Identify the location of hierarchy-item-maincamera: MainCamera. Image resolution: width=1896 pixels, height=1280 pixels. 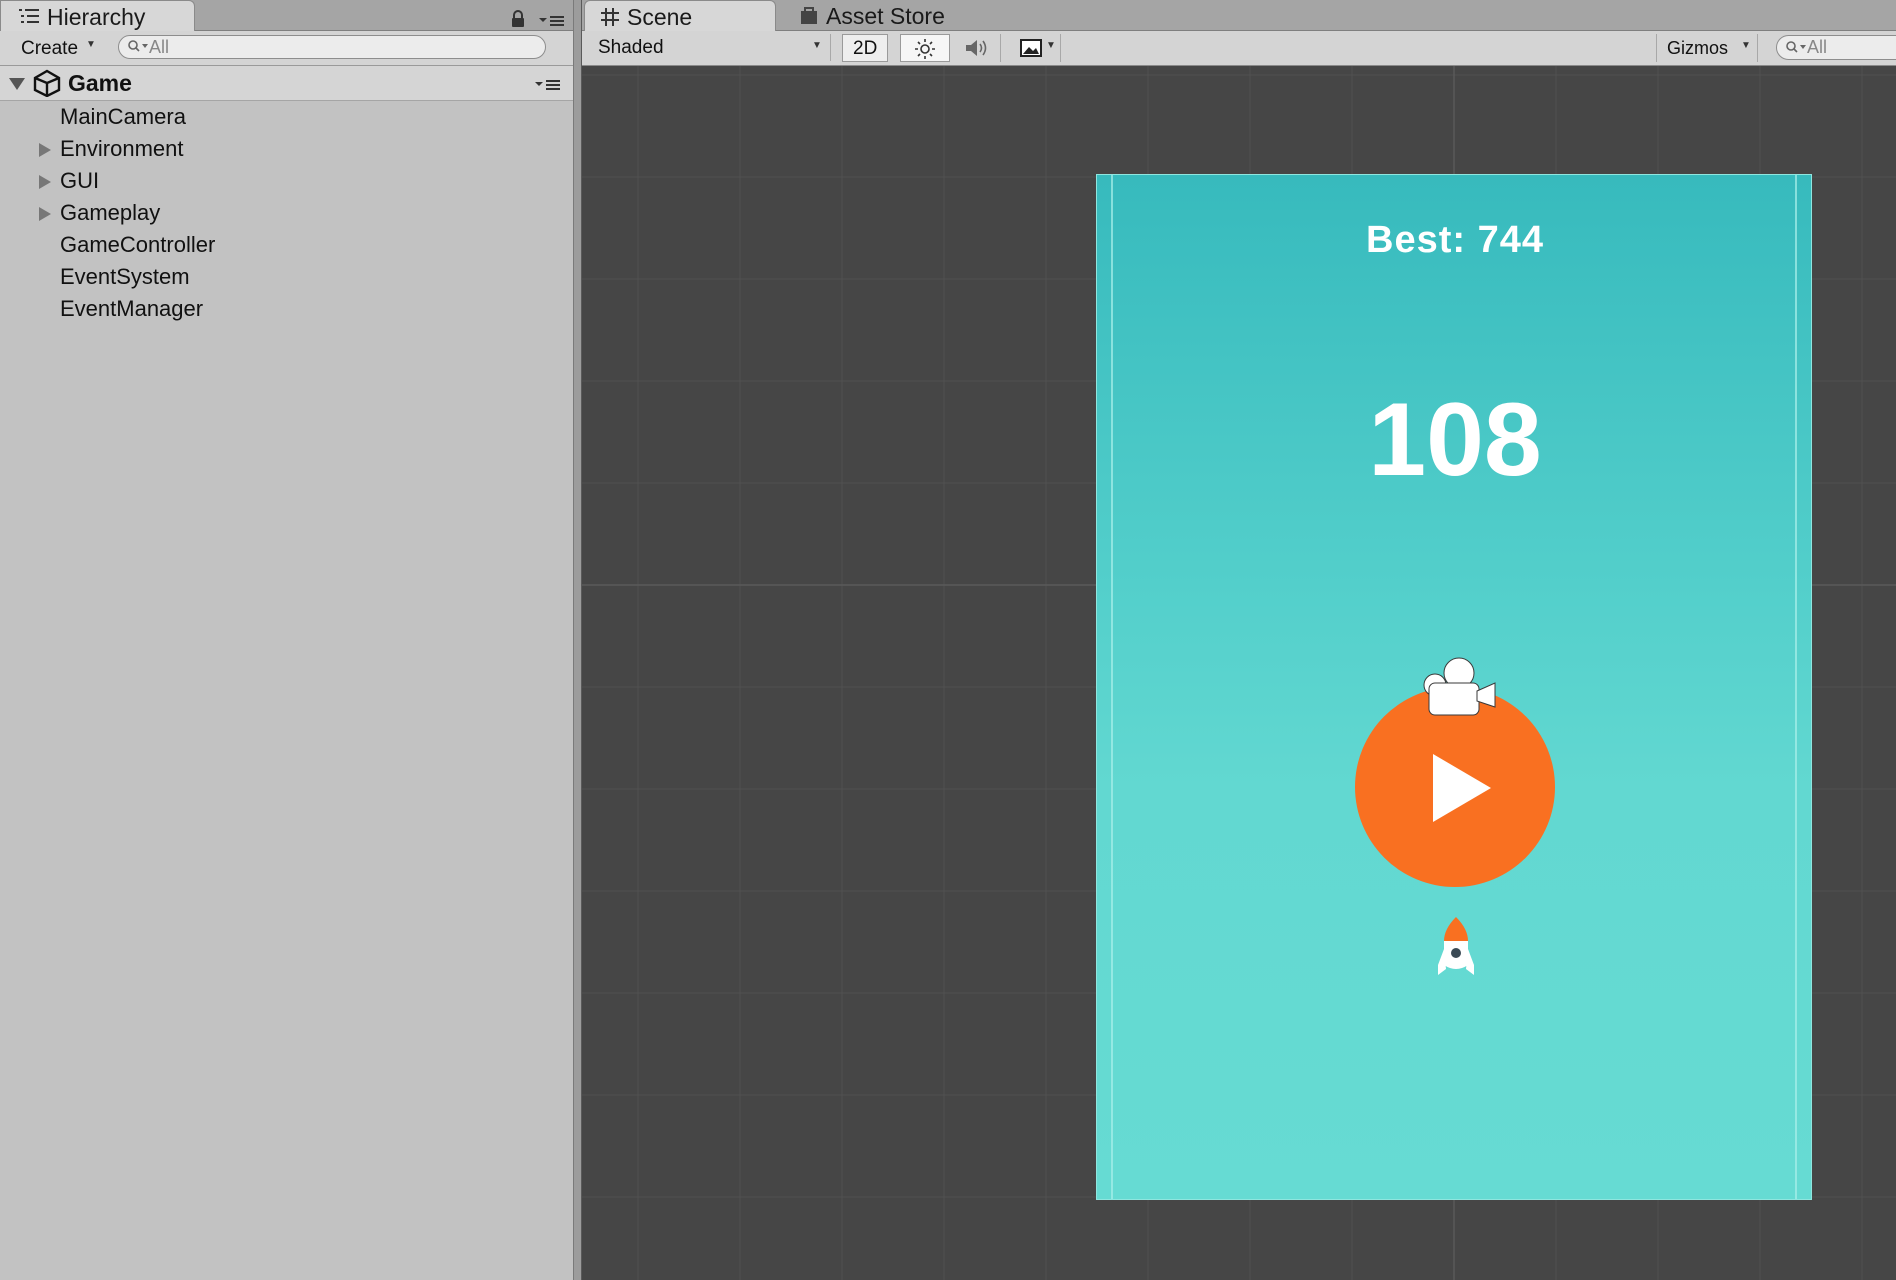
(286, 117).